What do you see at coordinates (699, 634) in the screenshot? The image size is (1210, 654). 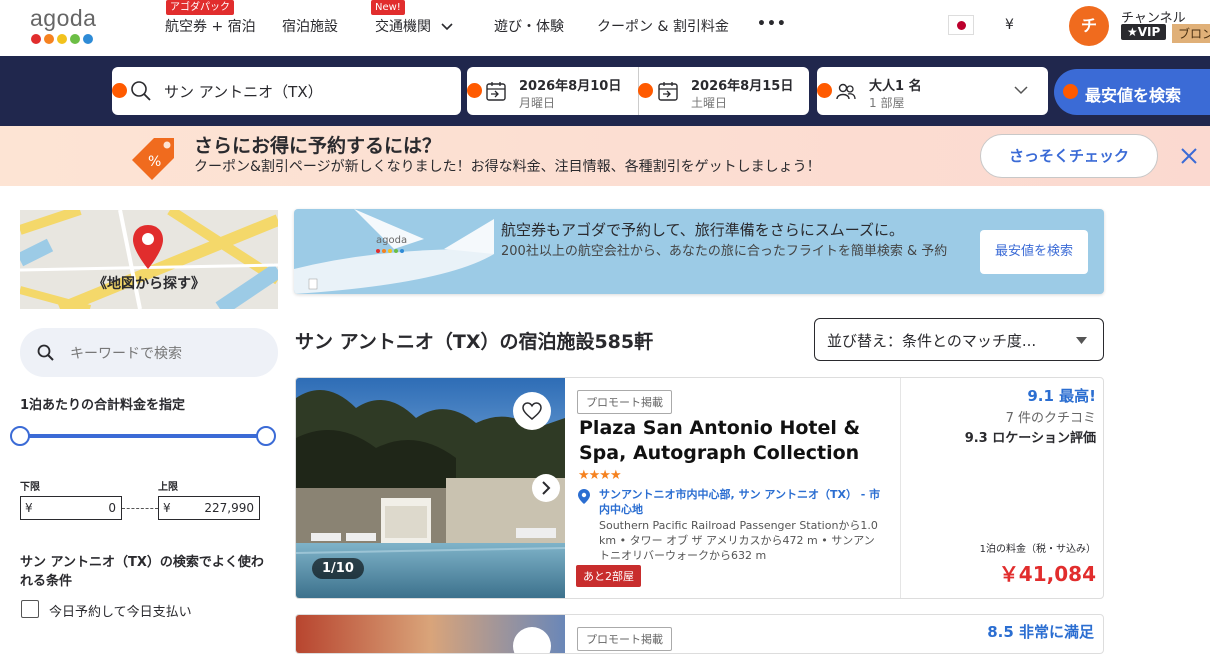 I see `hotel-card: プロモート掲載 8.5 非常に満足` at bounding box center [699, 634].